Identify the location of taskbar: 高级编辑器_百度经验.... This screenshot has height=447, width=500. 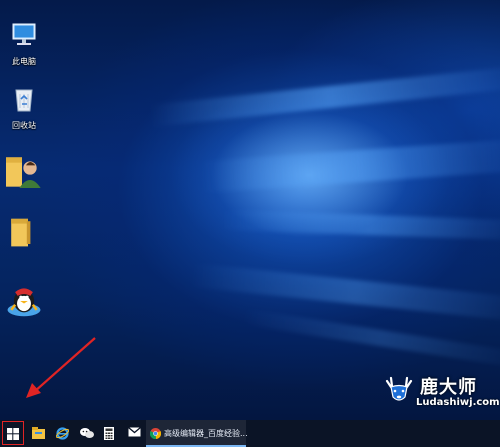
(250, 433).